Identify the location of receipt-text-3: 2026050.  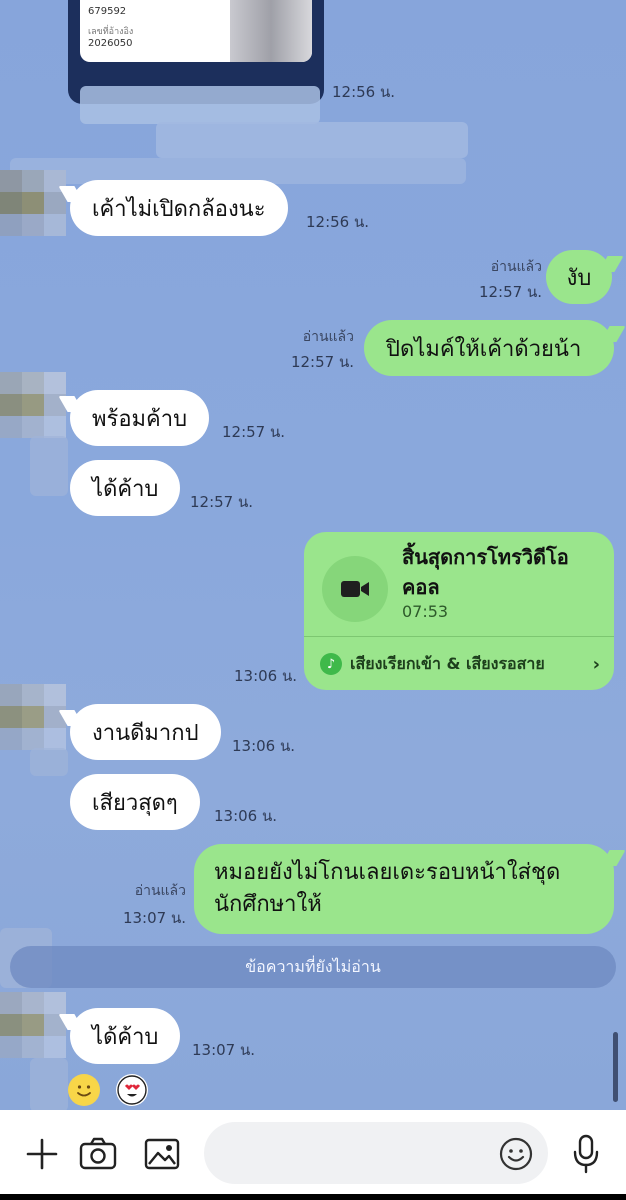
(110, 43).